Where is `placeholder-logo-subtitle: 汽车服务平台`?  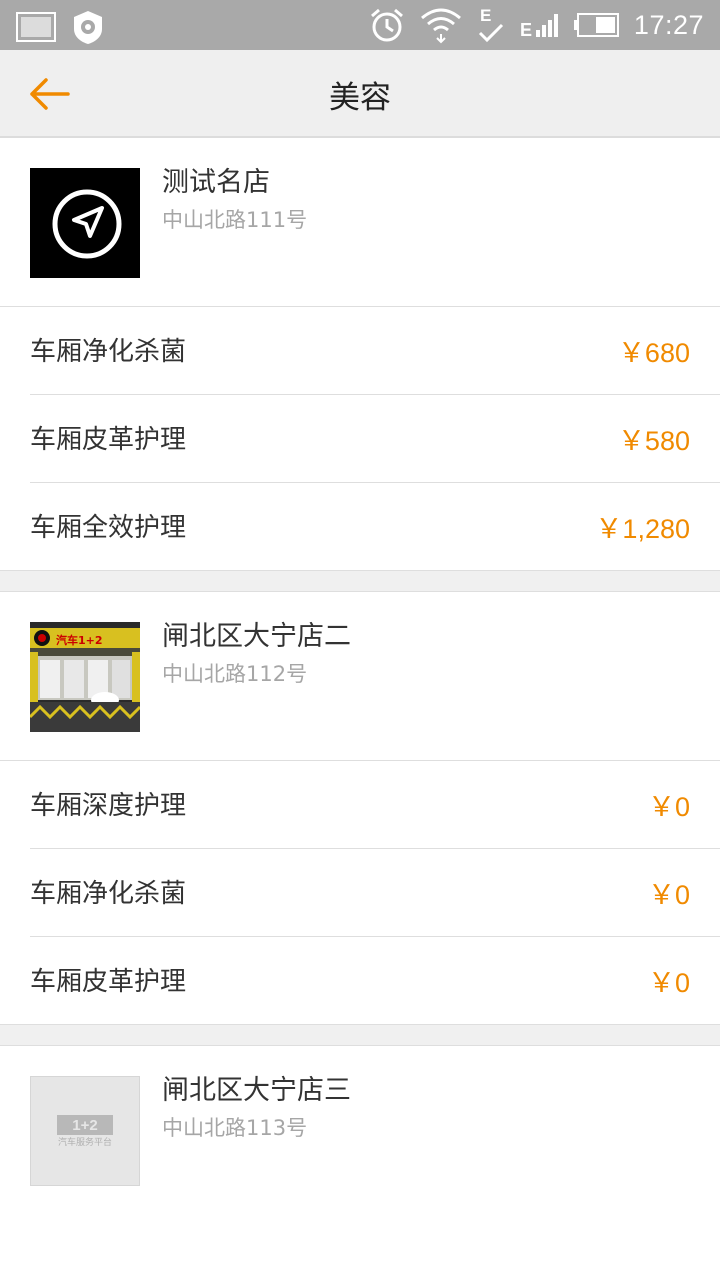
placeholder-logo-subtitle: 汽车服务平台 is located at coordinates (85, 1142).